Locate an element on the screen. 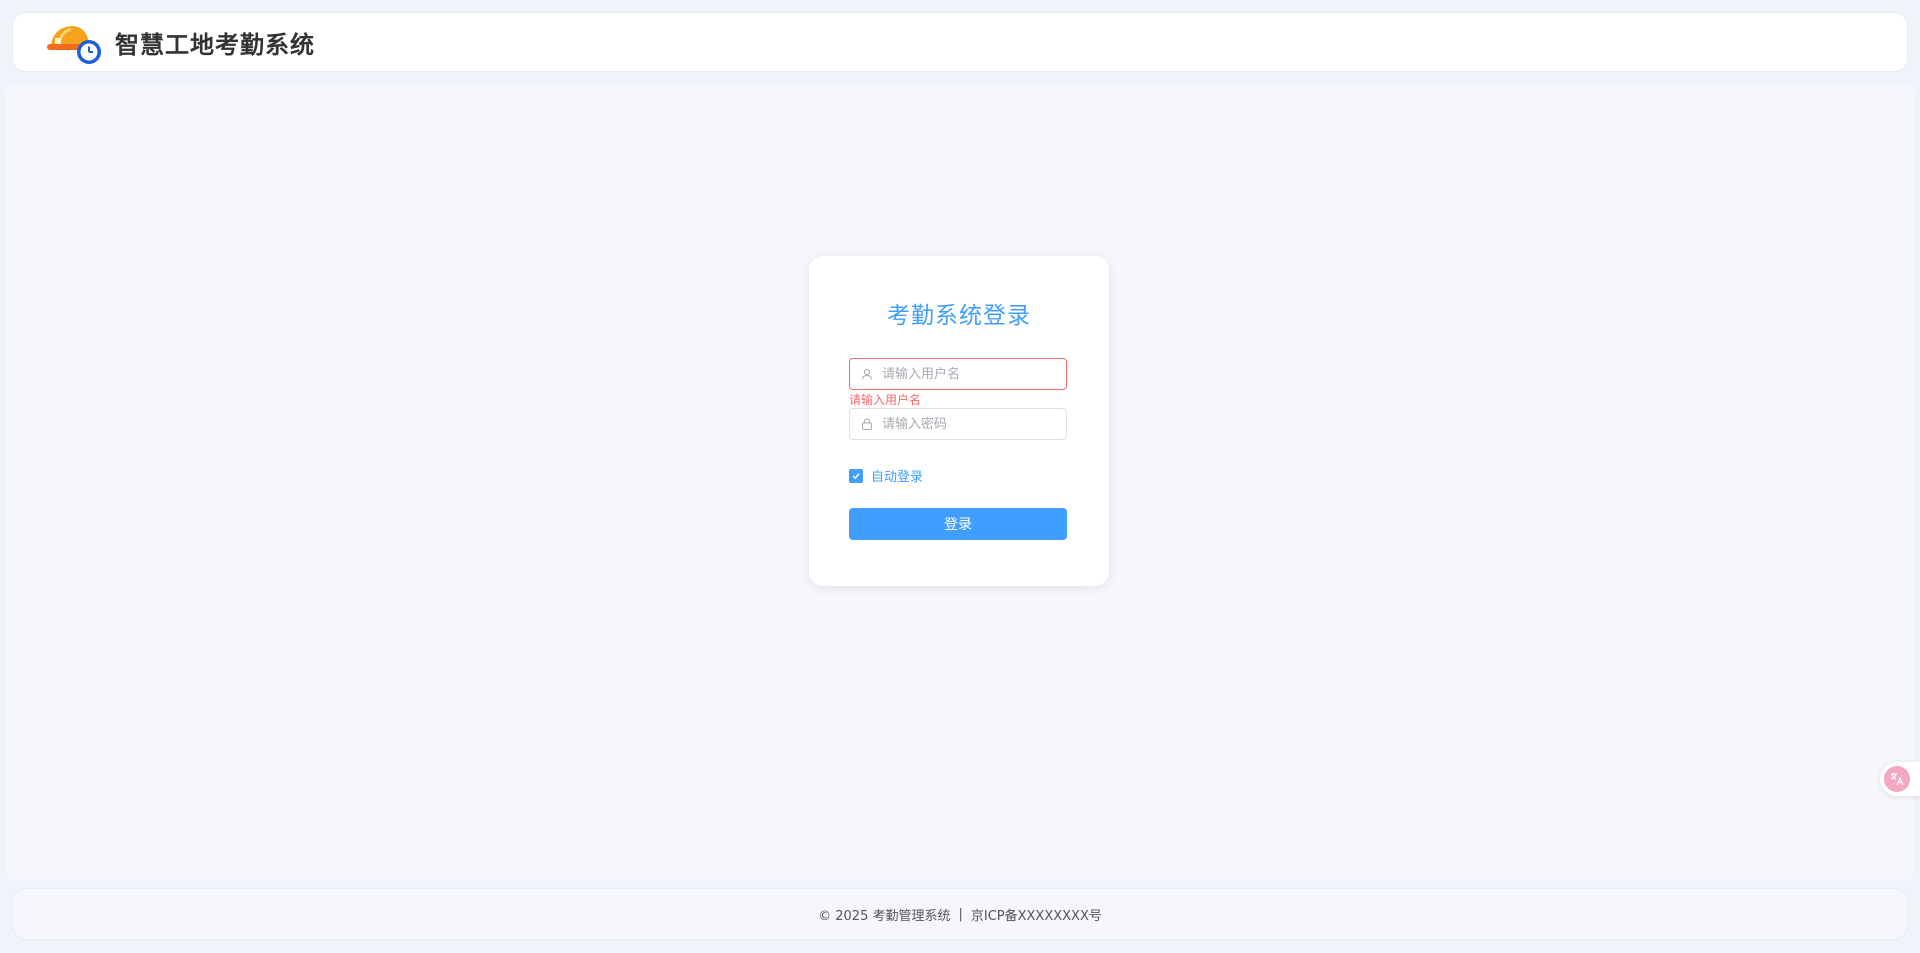 This screenshot has height=953, width=1920. remember-checkbox is located at coordinates (856, 475).